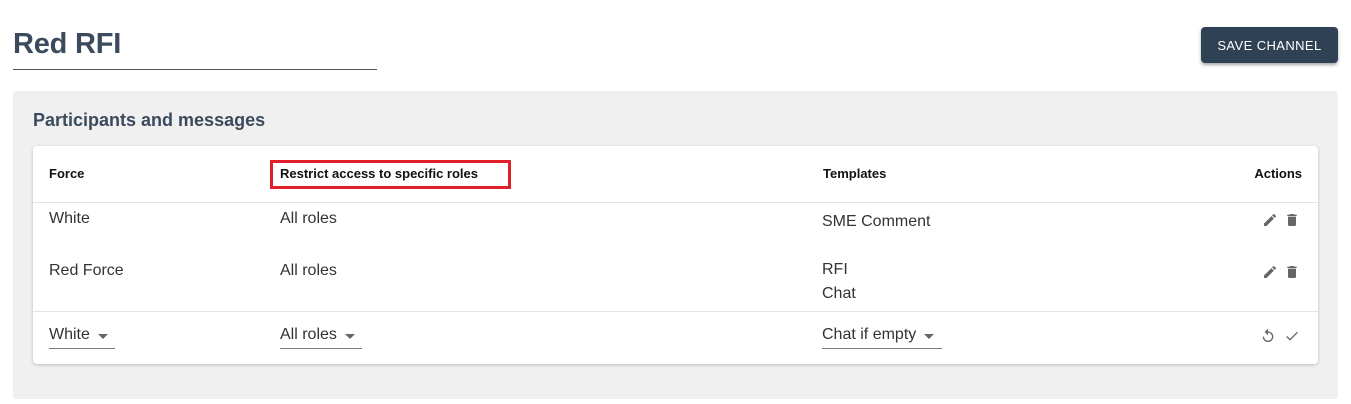 The width and height of the screenshot is (1351, 404). I want to click on template-item: RFI, so click(835, 269).